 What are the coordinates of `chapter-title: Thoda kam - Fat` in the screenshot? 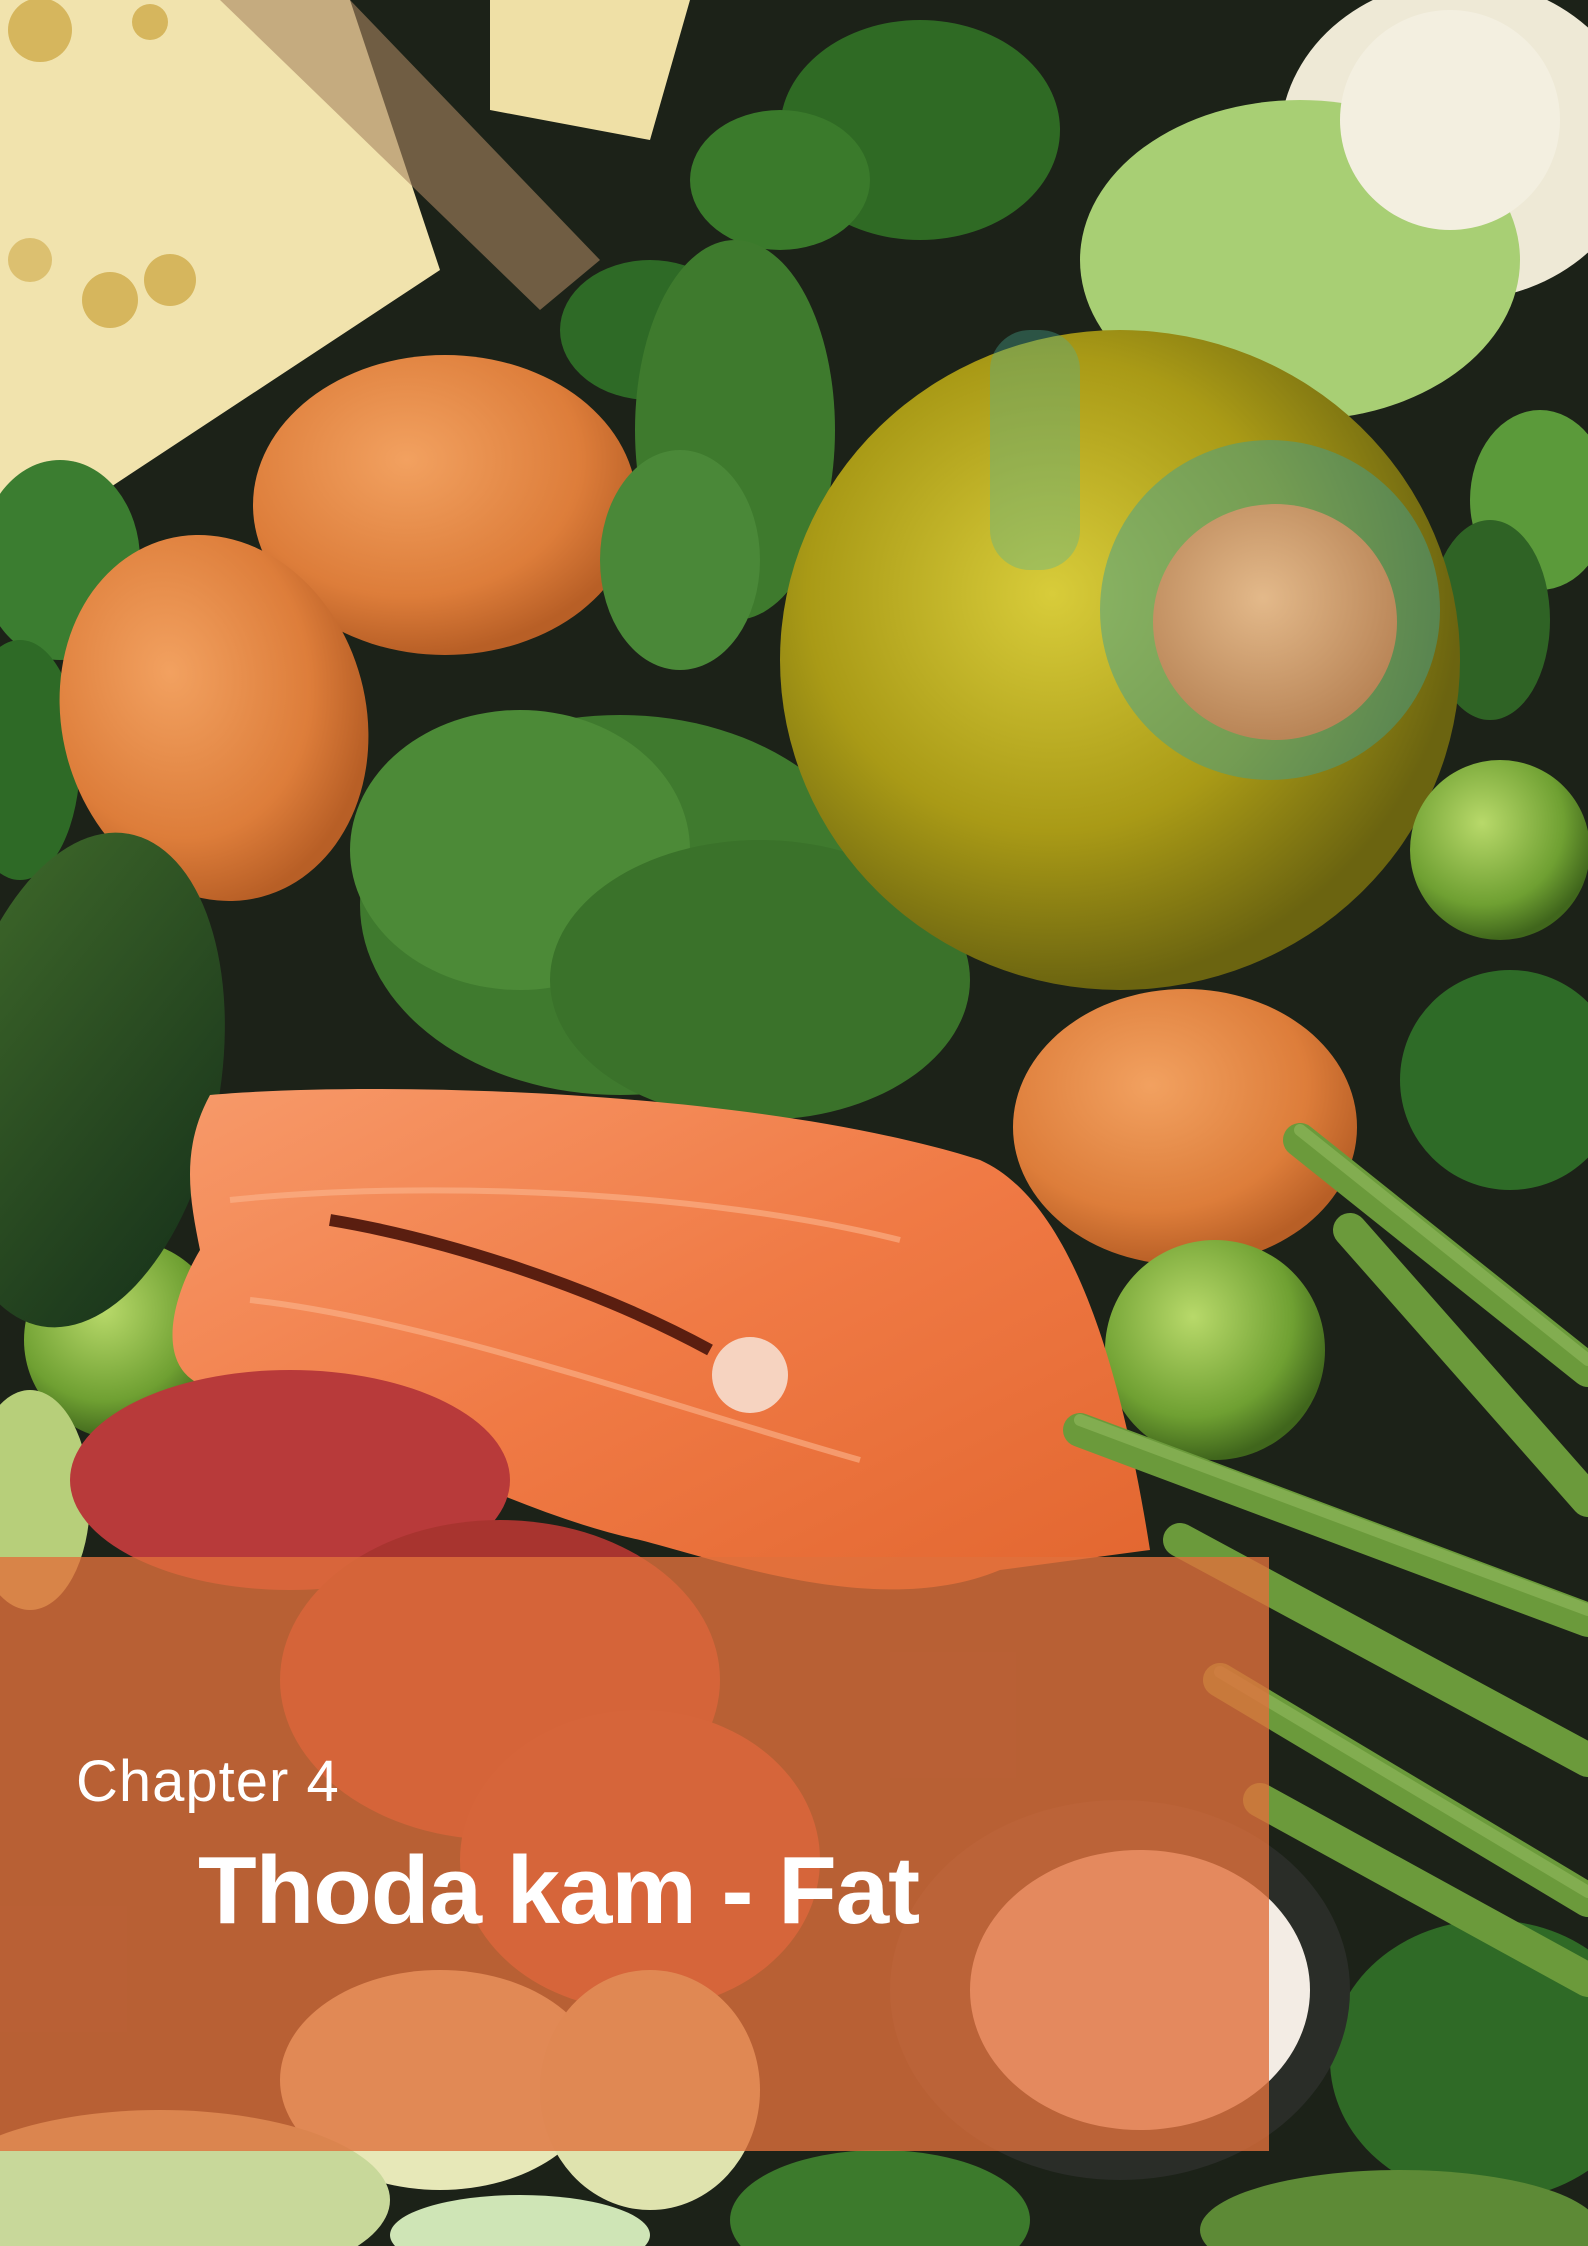 It's located at (559, 1890).